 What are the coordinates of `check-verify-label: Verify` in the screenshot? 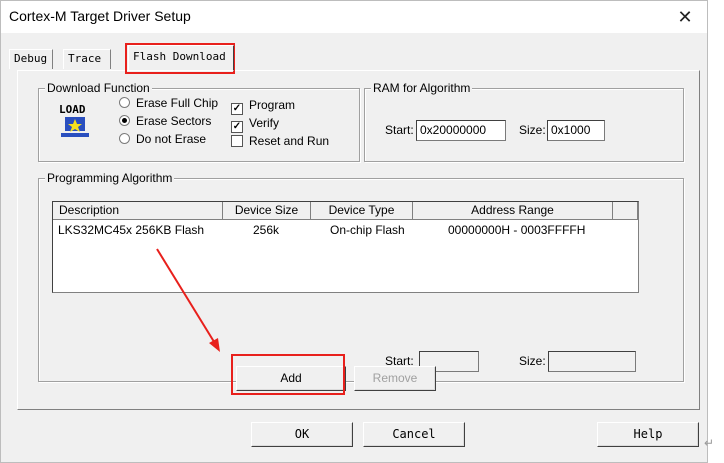 It's located at (264, 123).